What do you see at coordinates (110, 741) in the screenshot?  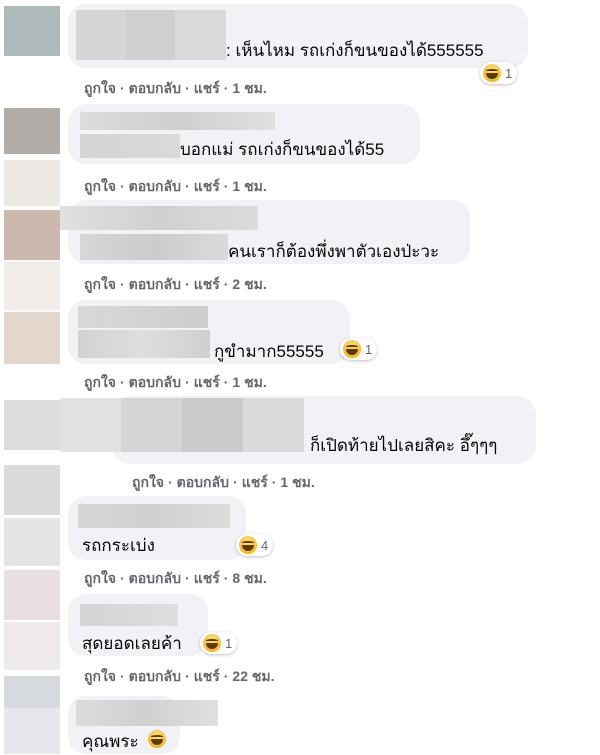 I see `comment-text: คุณพระ` at bounding box center [110, 741].